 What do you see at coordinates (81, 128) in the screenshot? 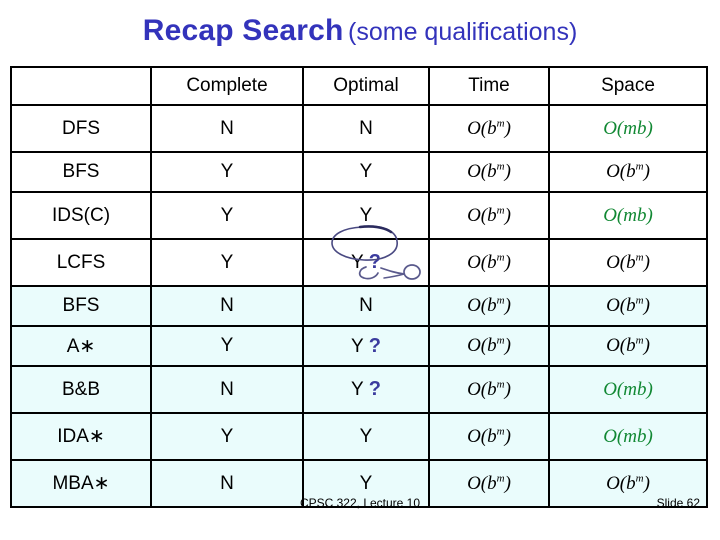
I see `cell-strategy-name: DFS` at bounding box center [81, 128].